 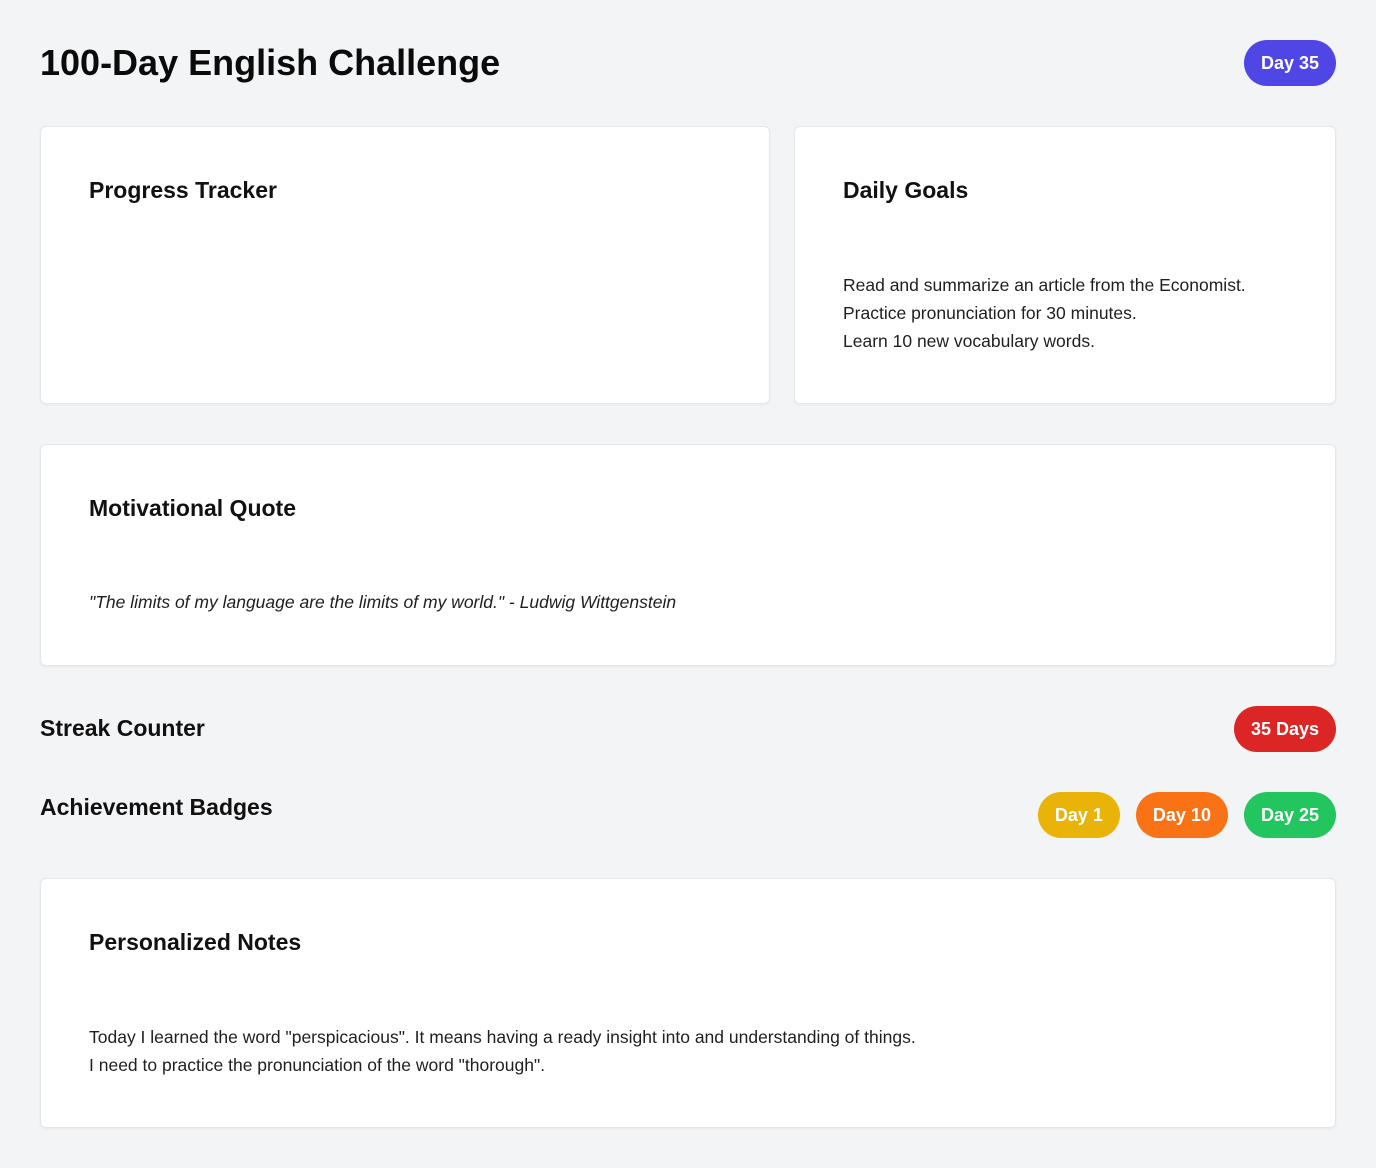 What do you see at coordinates (156, 807) in the screenshot?
I see `achievement-badges-title: Achievement Badges` at bounding box center [156, 807].